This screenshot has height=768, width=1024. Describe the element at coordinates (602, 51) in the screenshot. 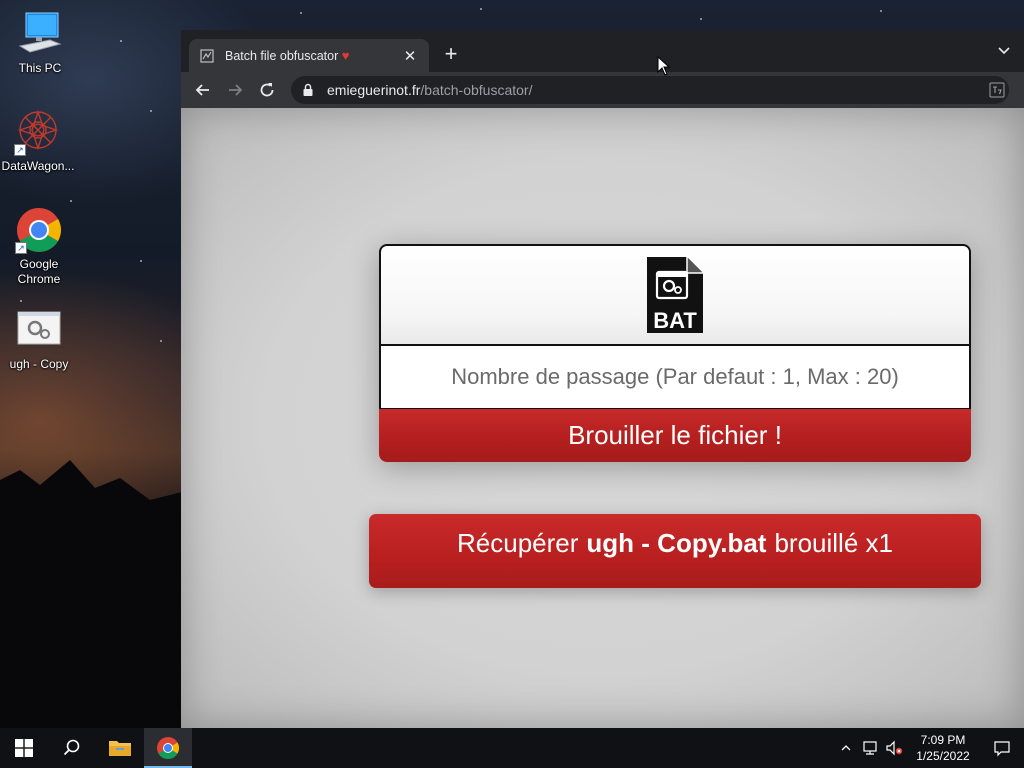

I see `tab-strip: Batch file obfuscator ♥ ✕ +` at that location.